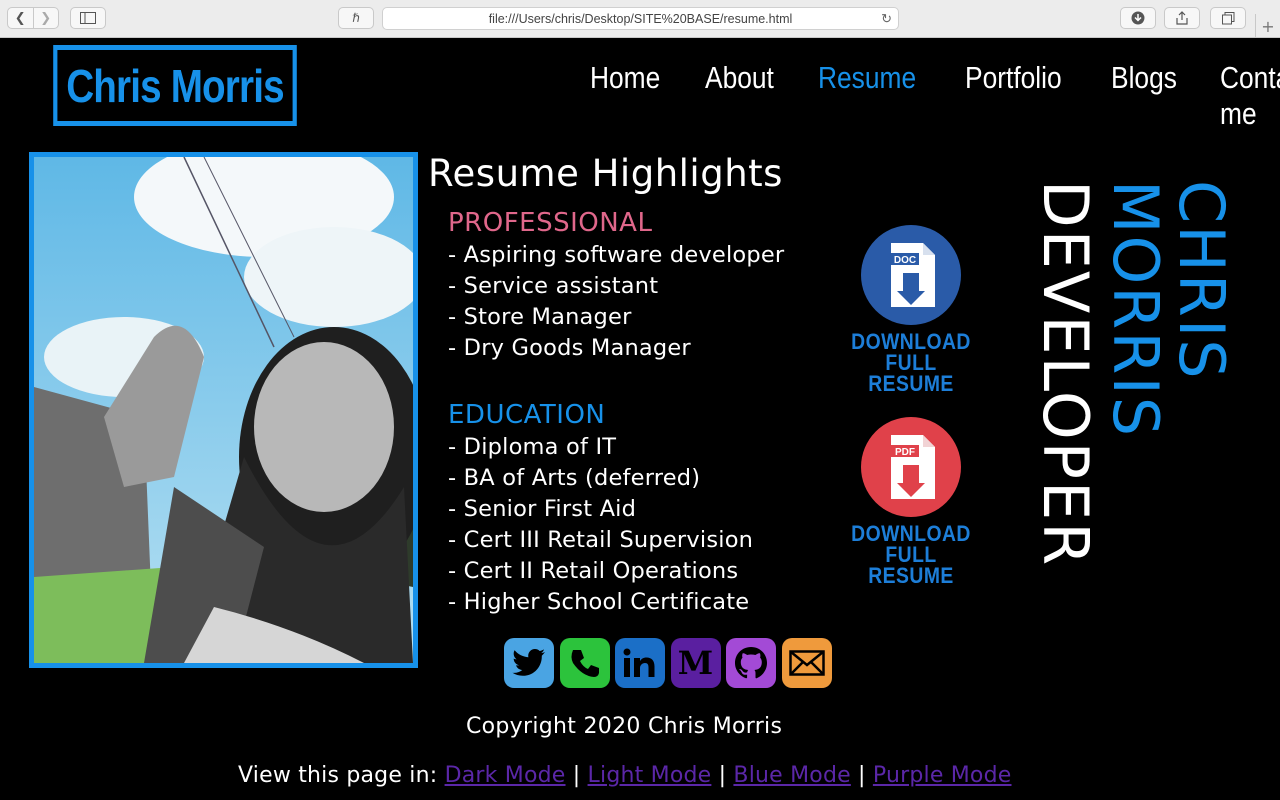 This screenshot has height=800, width=1280. I want to click on copyright-text: Copyright 2020 Chris Morris, so click(624, 726).